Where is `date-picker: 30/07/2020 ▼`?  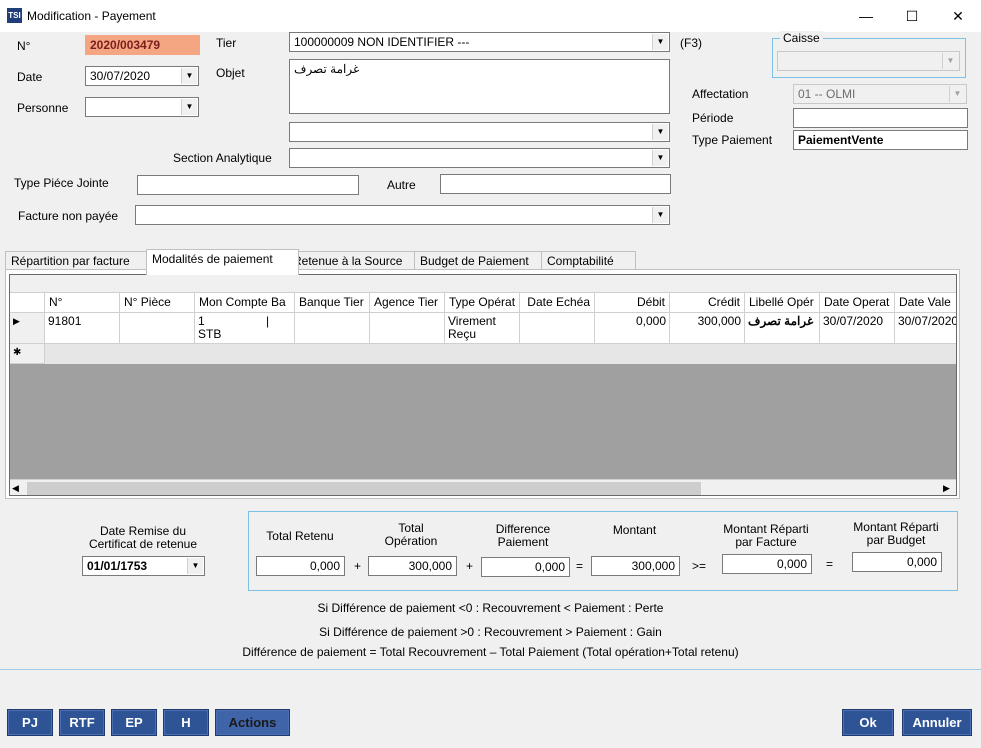
date-picker: 30/07/2020 ▼ is located at coordinates (142, 76).